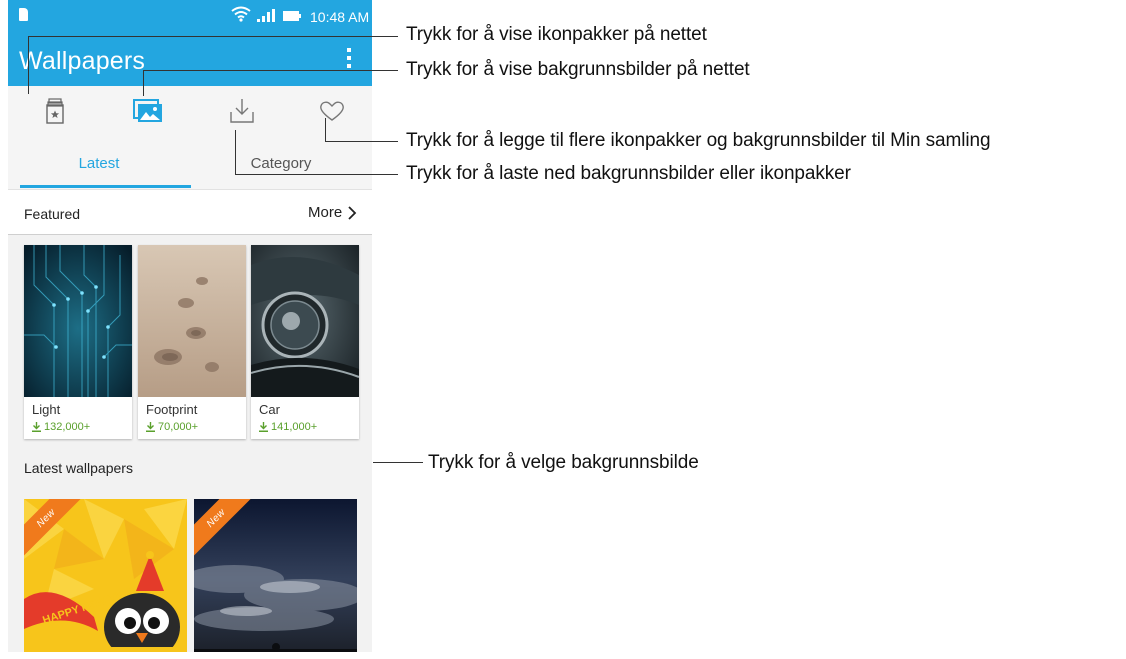  I want to click on download-count: 132,000+, so click(61, 427).